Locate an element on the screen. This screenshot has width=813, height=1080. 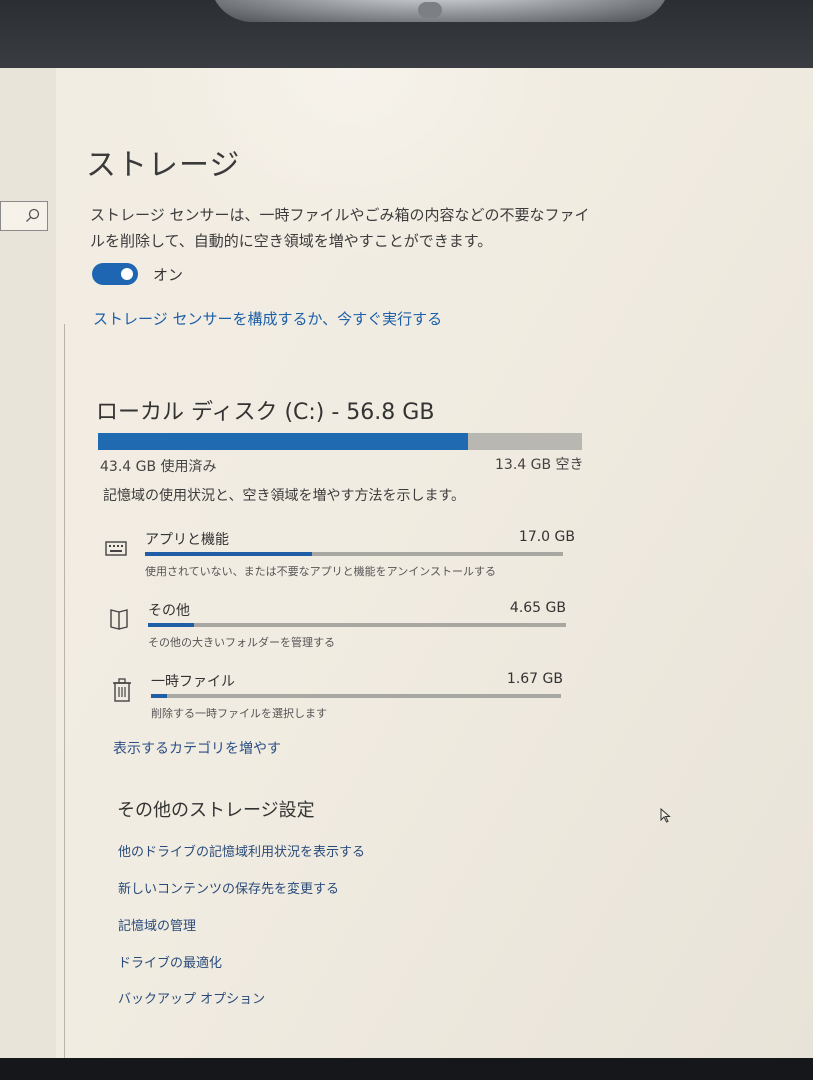
change-save-location-link: 新しいコンテンツの保存先を変更する is located at coordinates (228, 887).